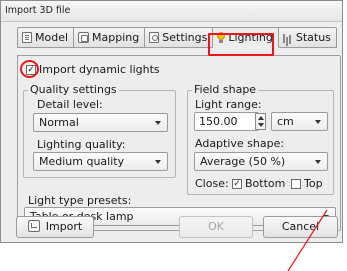 The height and width of the screenshot is (271, 347). What do you see at coordinates (212, 183) in the screenshot?
I see `close-label: Close:` at bounding box center [212, 183].